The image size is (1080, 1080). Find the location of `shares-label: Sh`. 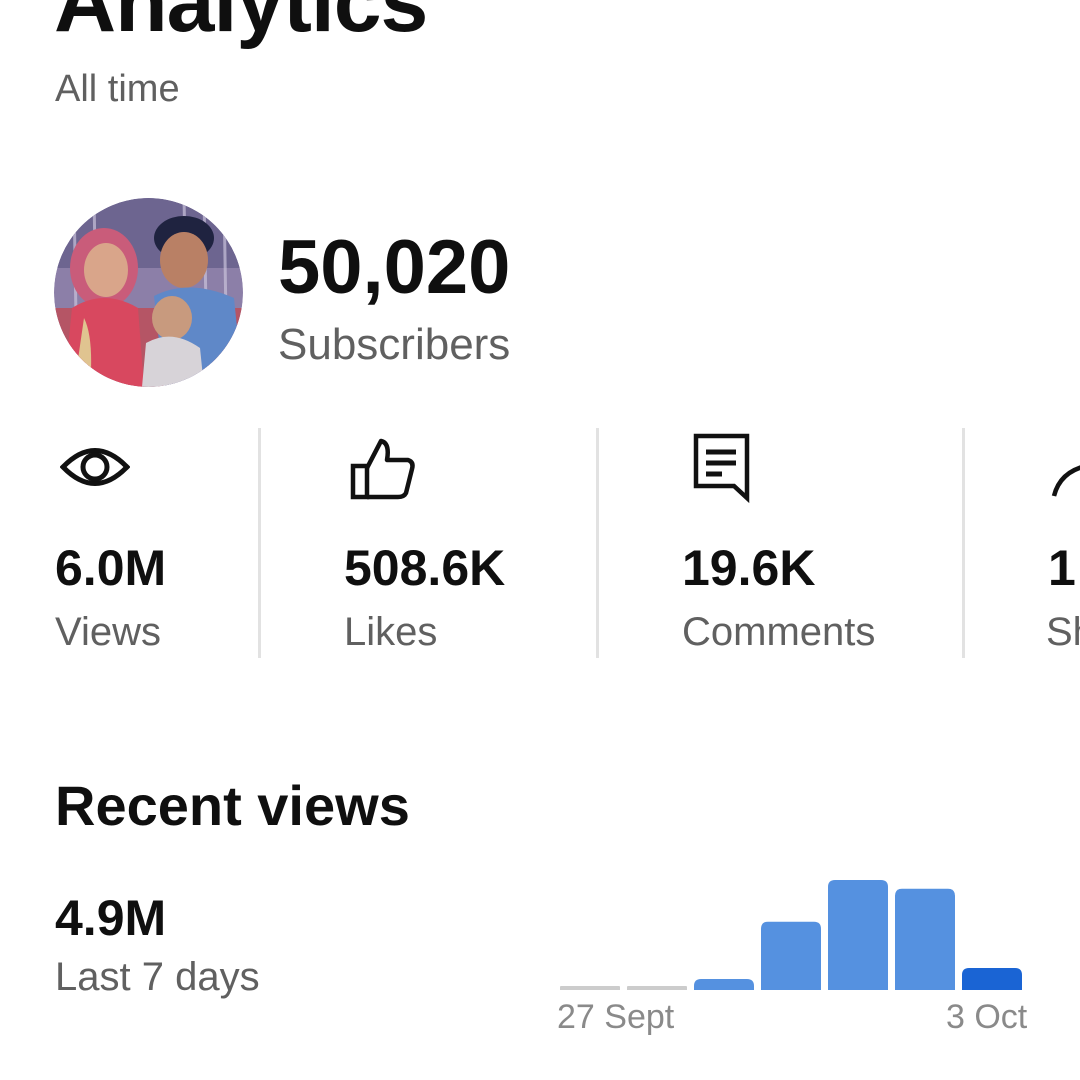

shares-label: Sh is located at coordinates (1063, 632).